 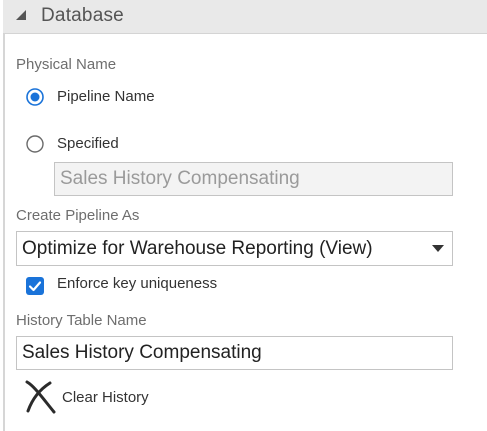 I want to click on enforce-key-uniqueness-checkbox, so click(x=35, y=286).